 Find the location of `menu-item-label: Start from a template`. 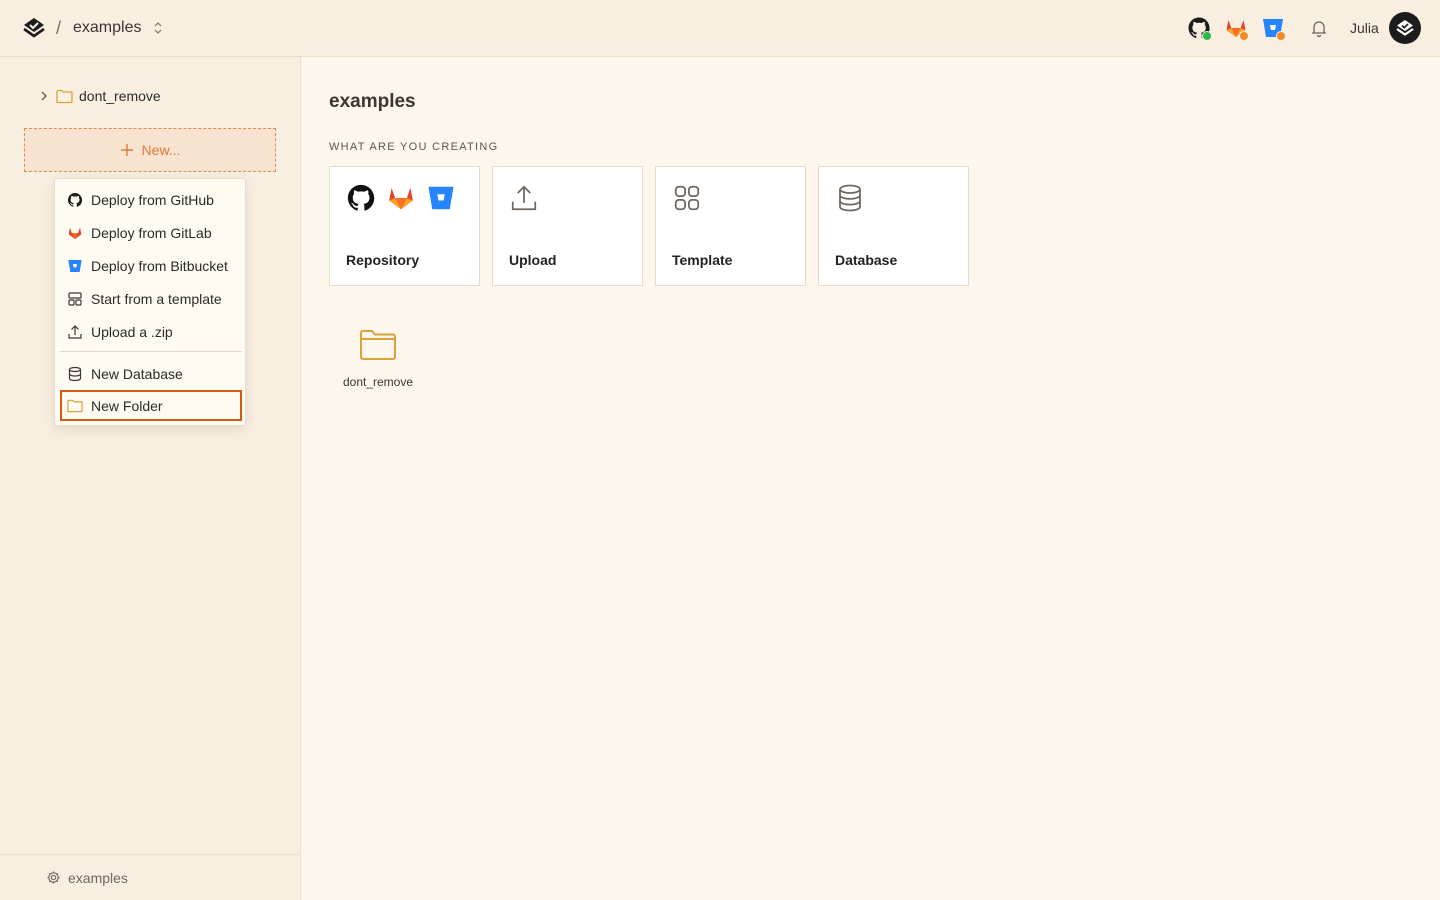

menu-item-label: Start from a template is located at coordinates (156, 298).